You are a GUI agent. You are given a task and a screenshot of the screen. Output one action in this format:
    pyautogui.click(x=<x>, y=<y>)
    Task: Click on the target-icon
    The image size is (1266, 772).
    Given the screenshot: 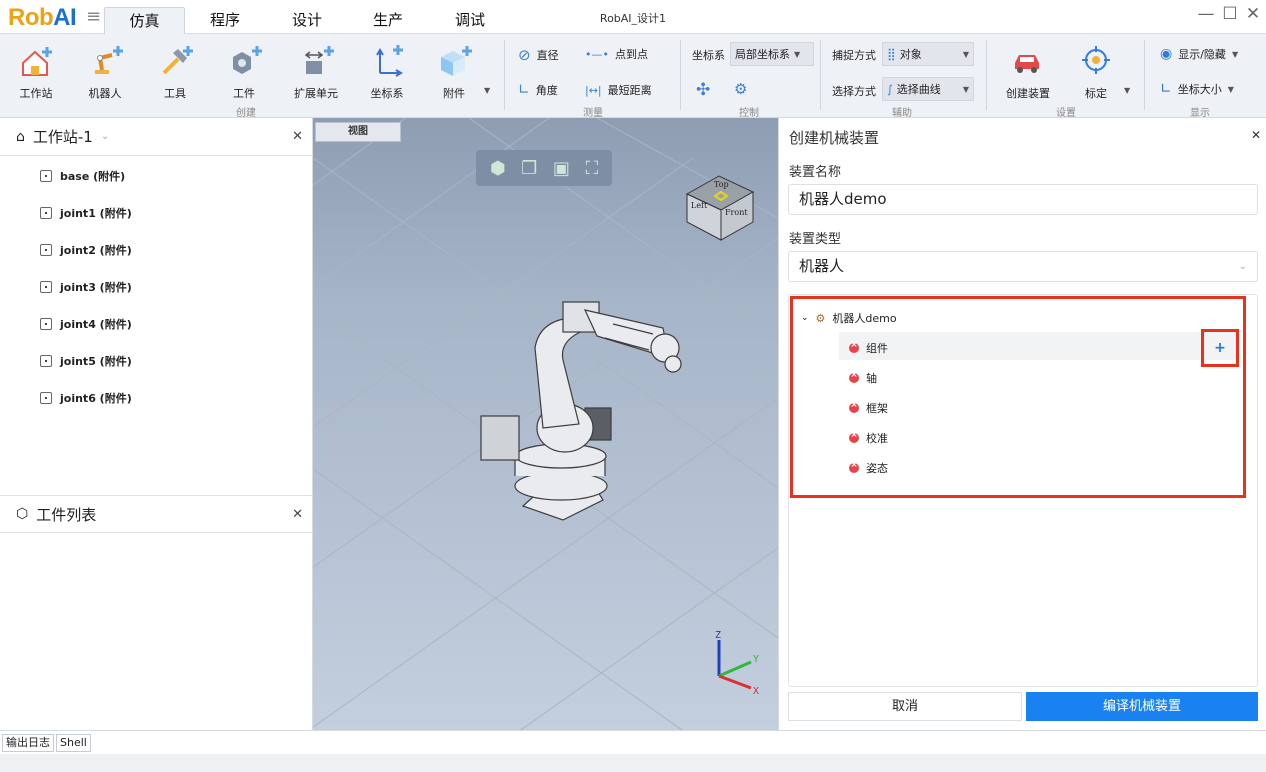 What is the action you would take?
    pyautogui.click(x=1096, y=60)
    